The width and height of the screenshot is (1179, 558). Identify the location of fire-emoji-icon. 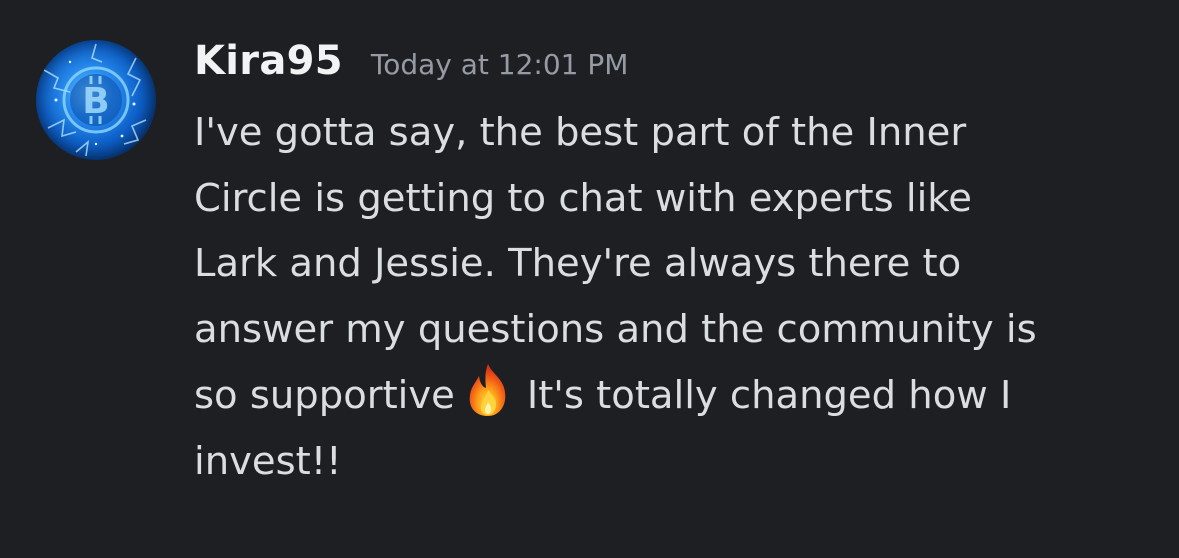
(488, 390).